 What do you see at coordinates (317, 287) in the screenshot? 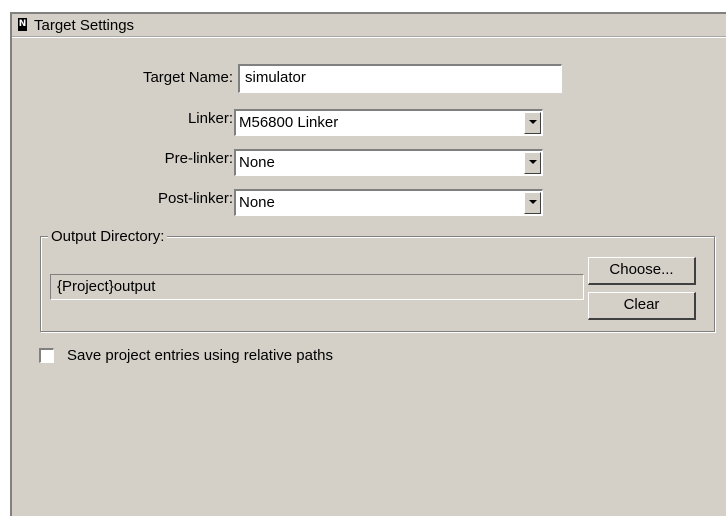
I see `output-directory-path: {Project}output` at bounding box center [317, 287].